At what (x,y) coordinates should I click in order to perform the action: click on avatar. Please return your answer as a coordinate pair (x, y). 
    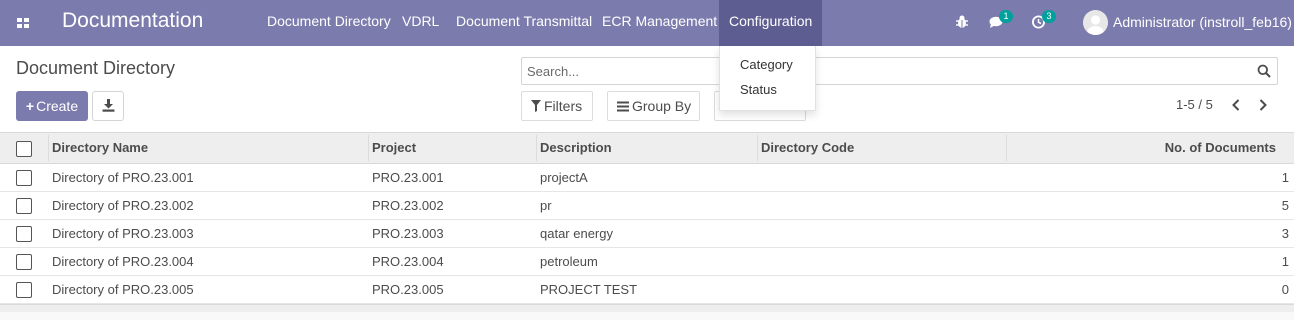
    Looking at the image, I should click on (1095, 22).